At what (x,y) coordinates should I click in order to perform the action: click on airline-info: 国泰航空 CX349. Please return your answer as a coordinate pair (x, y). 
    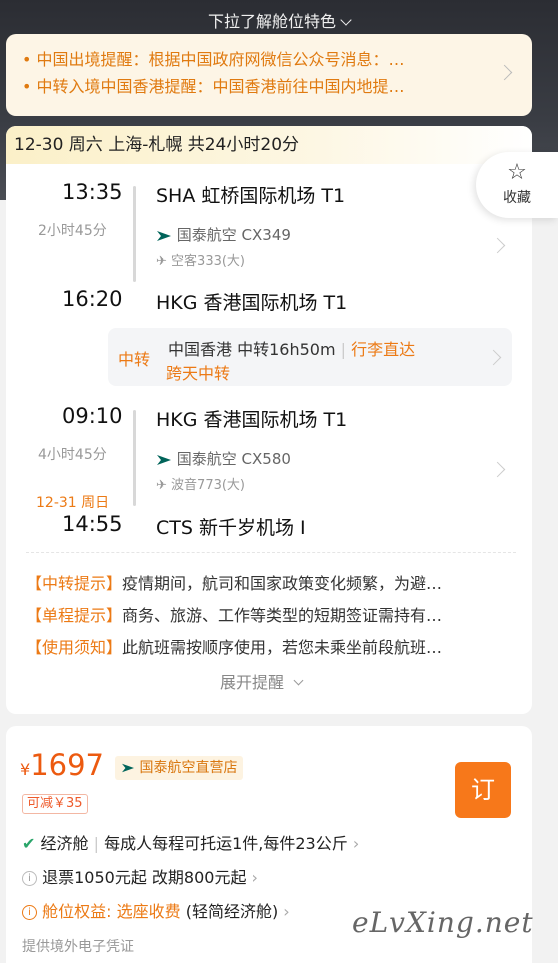
    Looking at the image, I should click on (223, 234).